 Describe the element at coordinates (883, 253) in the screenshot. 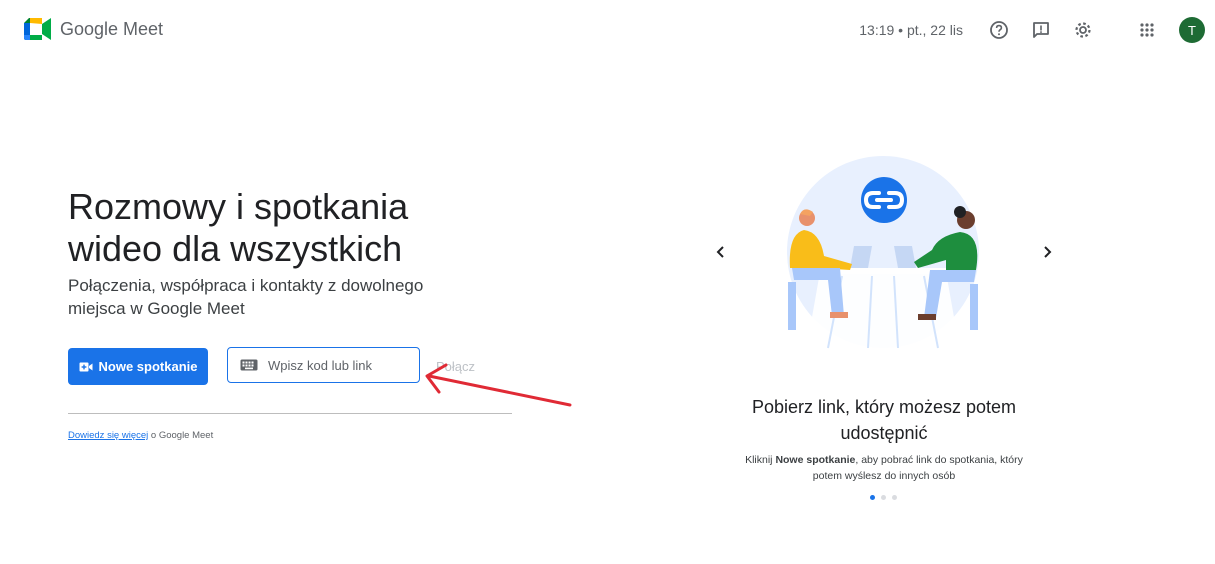

I see `share-link-illustration` at that location.